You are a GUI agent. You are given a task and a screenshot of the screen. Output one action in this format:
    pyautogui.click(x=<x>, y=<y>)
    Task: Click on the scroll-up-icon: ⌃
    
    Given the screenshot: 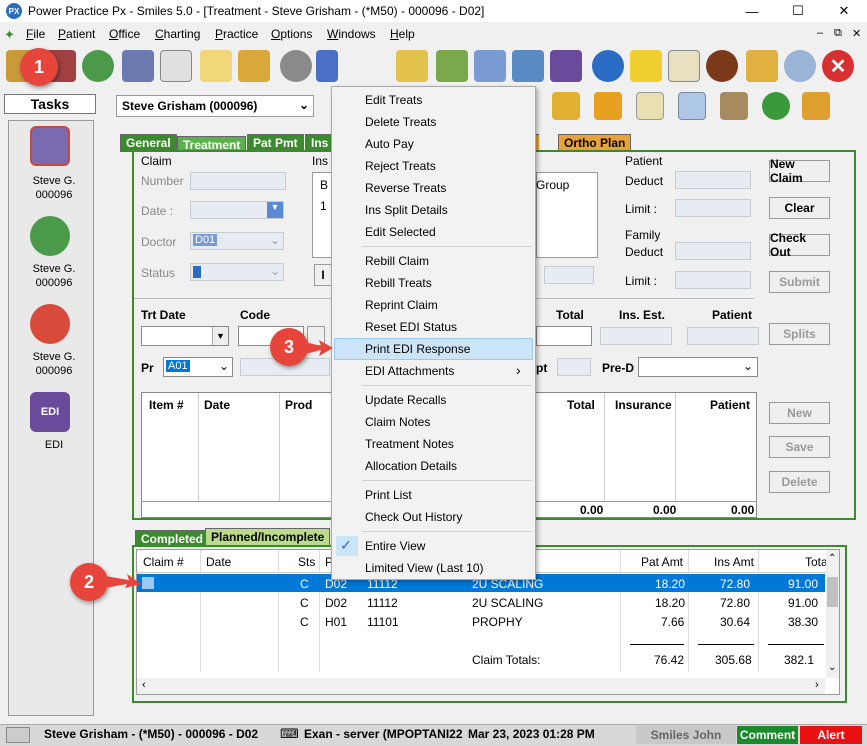 What is the action you would take?
    pyautogui.click(x=832, y=558)
    